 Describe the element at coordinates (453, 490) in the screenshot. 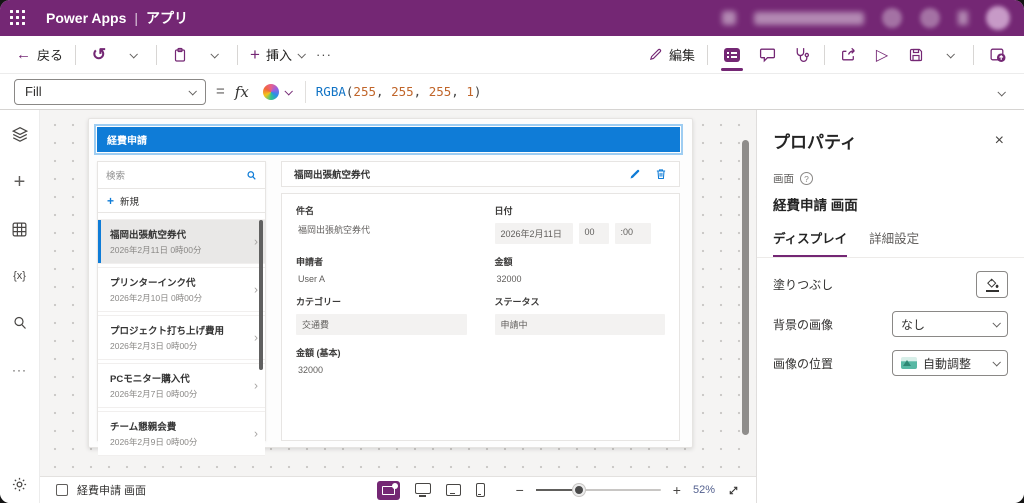

I see `tablet-icon` at that location.